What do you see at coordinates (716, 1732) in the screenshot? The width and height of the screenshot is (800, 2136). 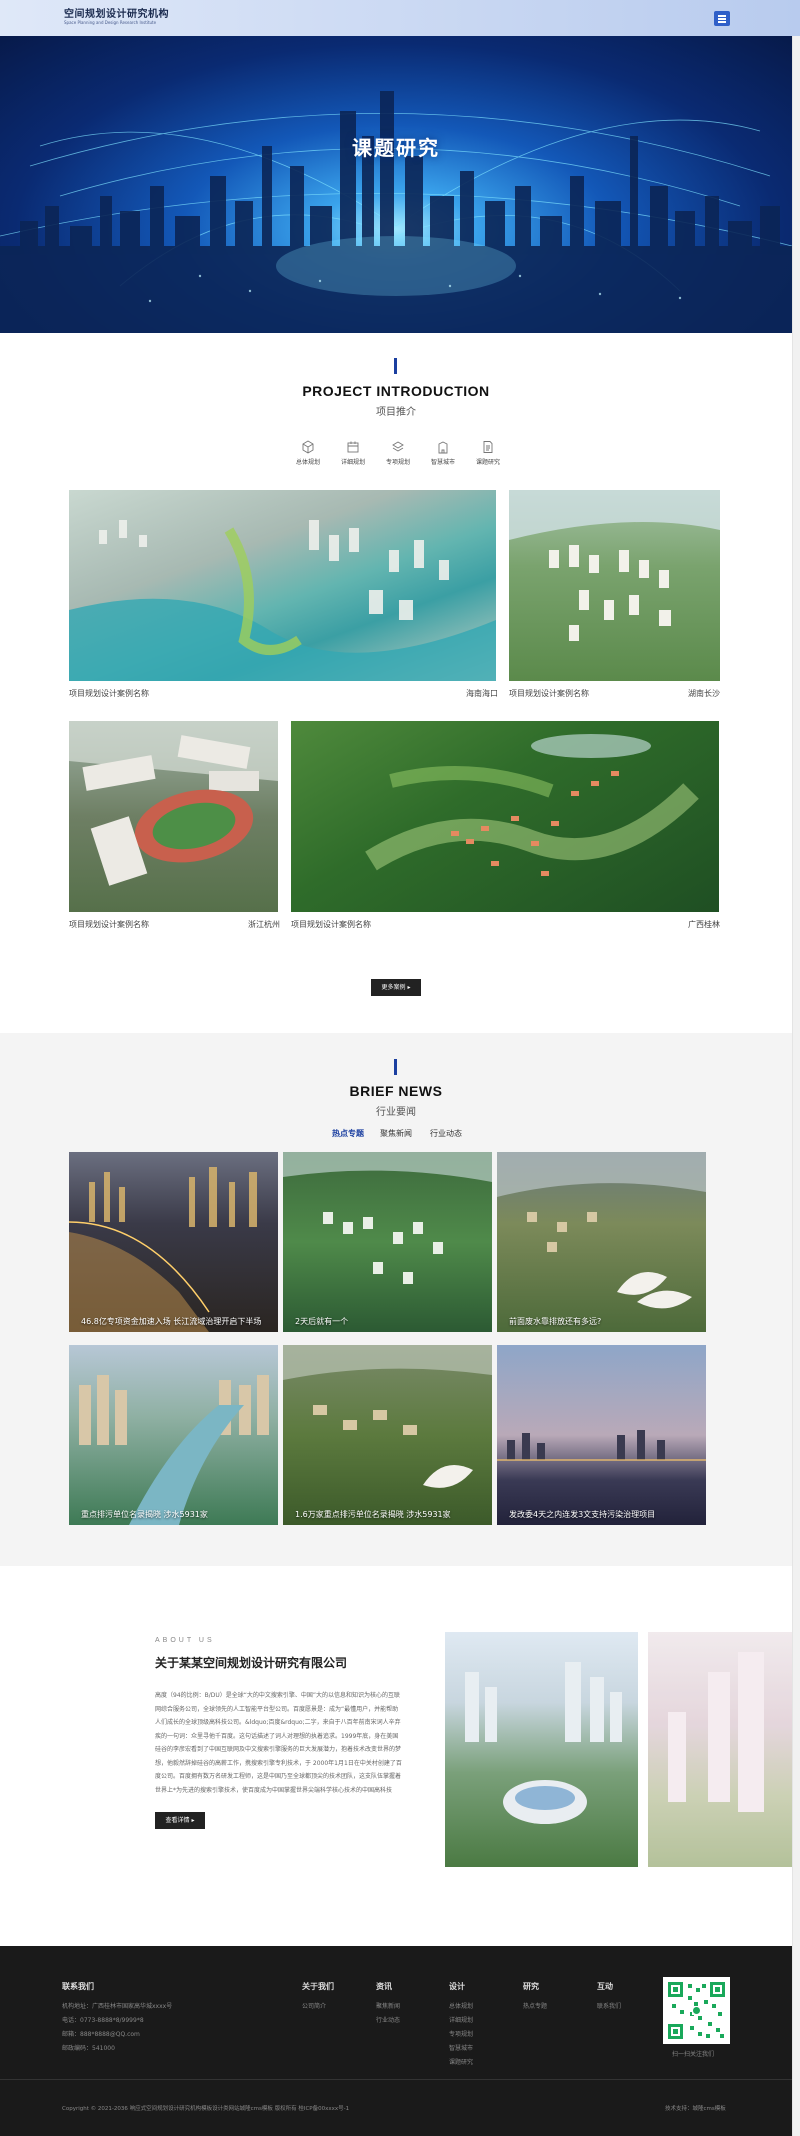 I see `tower-district-illustration` at bounding box center [716, 1732].